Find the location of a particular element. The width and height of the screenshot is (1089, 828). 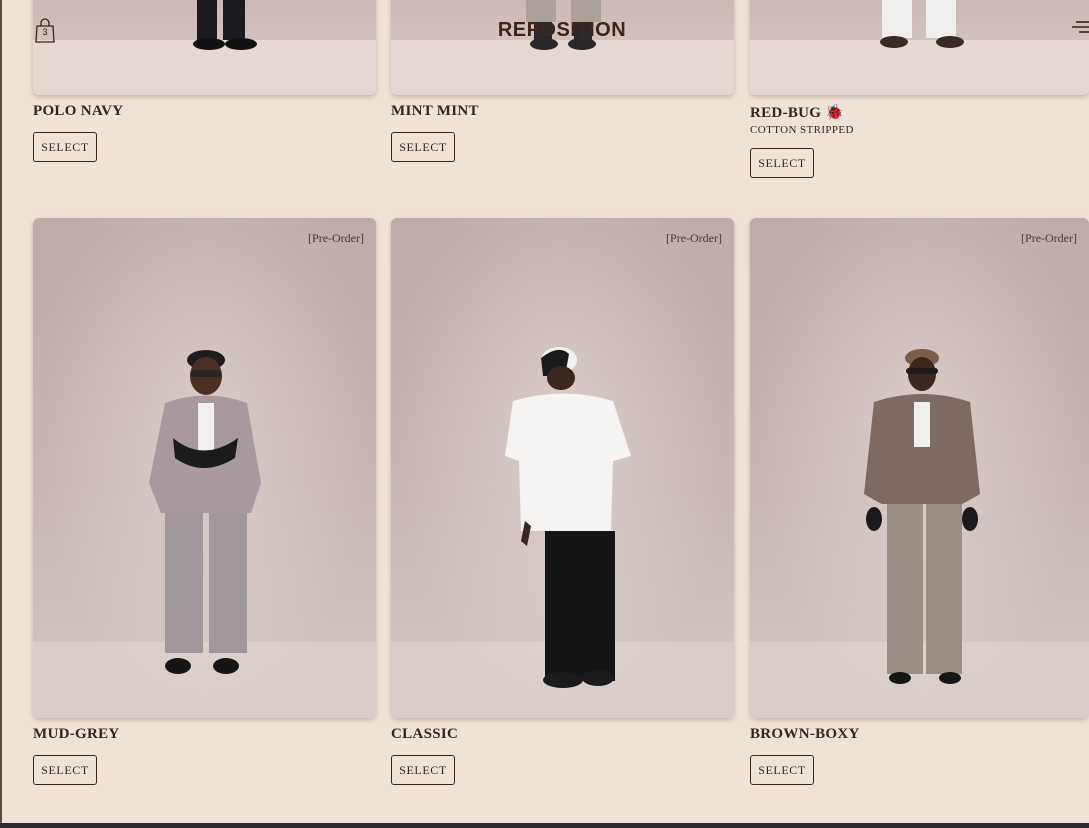

brand-logo: REPOSITION is located at coordinates (544, 30).